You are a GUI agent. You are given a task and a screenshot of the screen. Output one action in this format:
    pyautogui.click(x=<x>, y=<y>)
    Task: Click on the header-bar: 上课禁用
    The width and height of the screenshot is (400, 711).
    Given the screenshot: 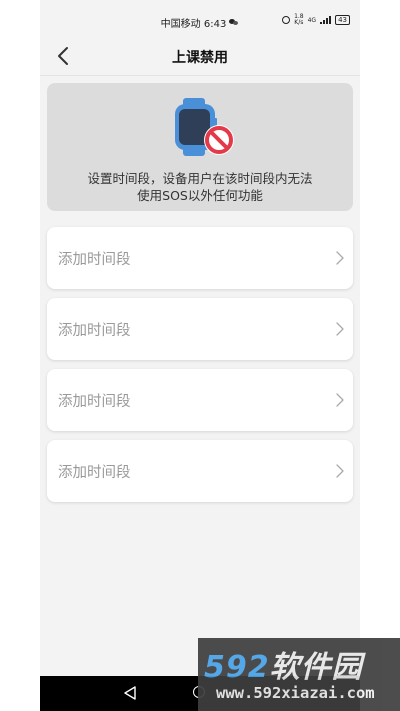 What is the action you would take?
    pyautogui.click(x=200, y=56)
    